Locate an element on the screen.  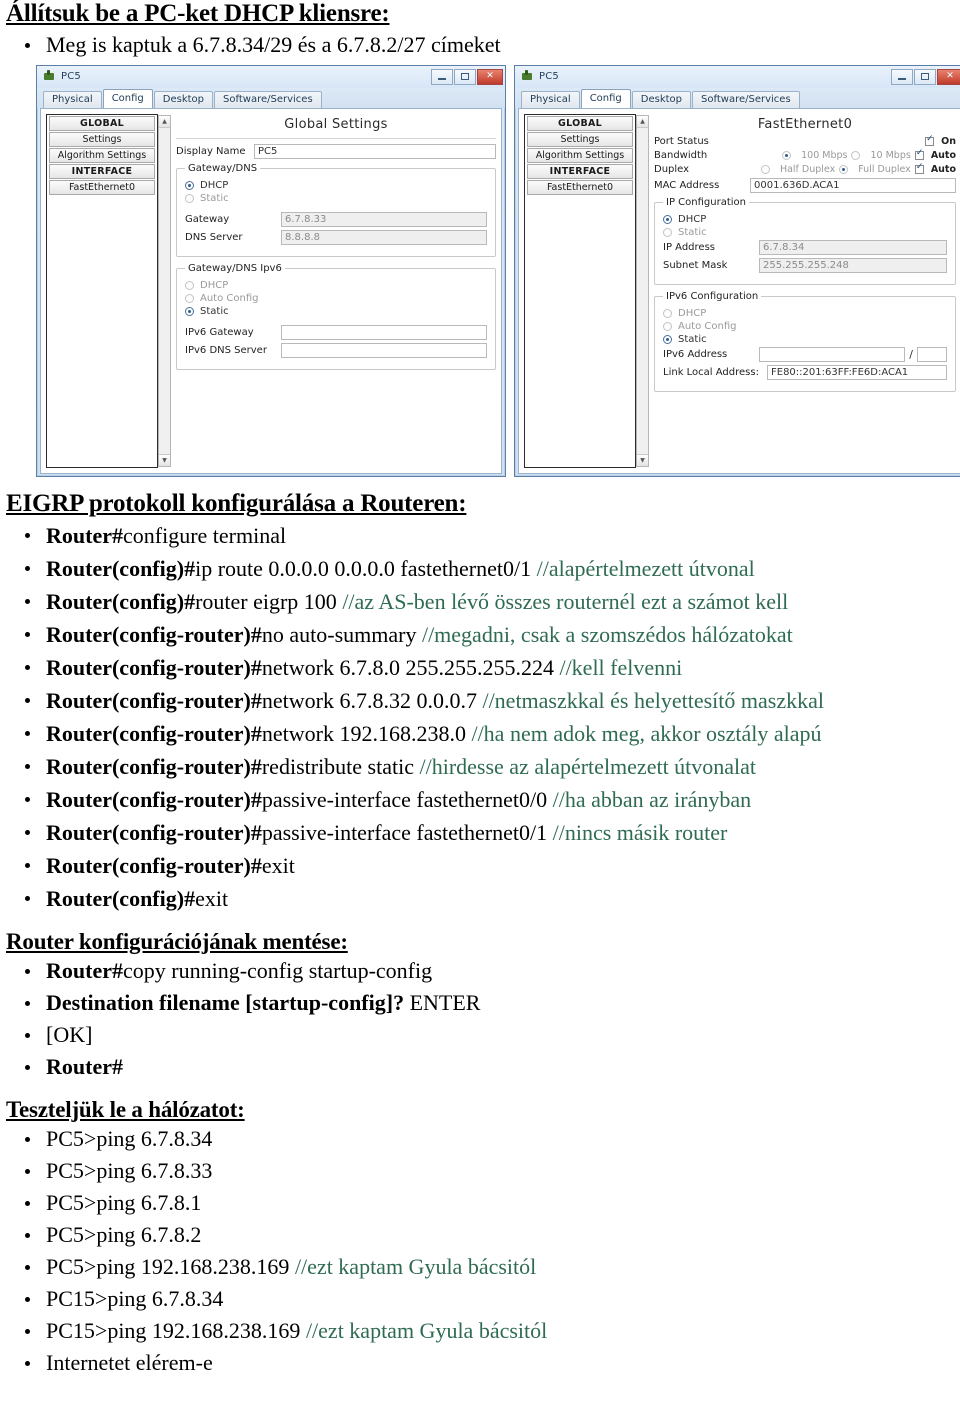
mac-address-input: 0001.636D.ACA1 is located at coordinates (853, 185).